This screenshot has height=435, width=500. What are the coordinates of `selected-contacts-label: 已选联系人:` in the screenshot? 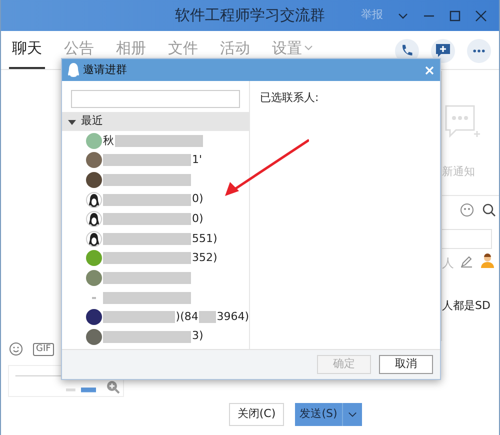 It's located at (290, 98).